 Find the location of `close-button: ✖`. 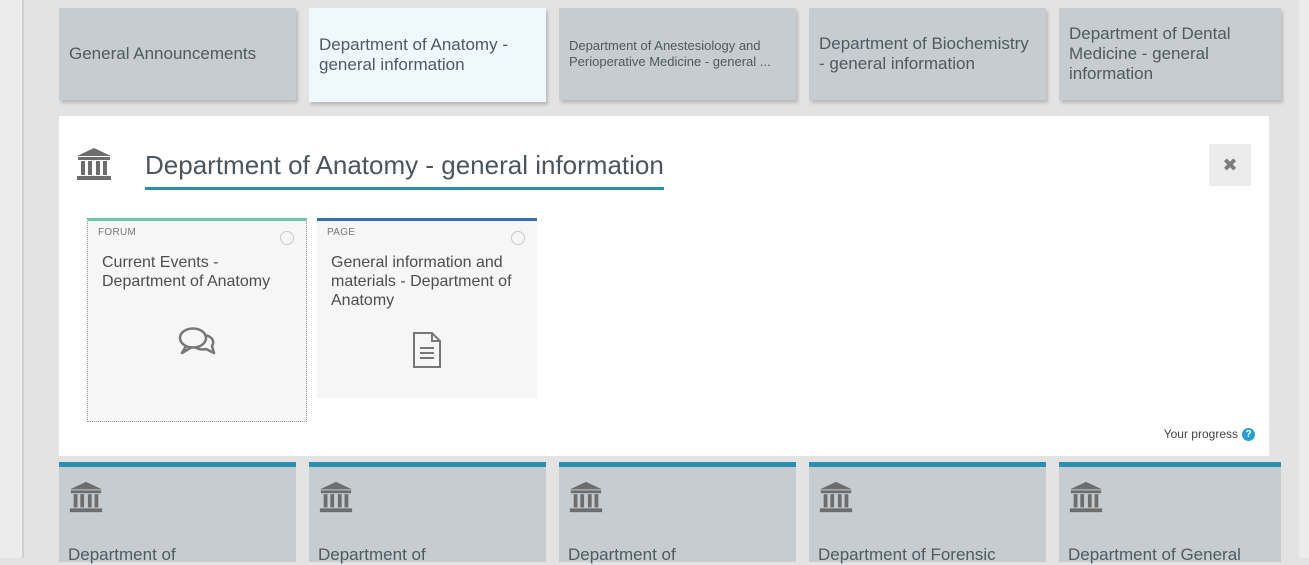

close-button: ✖ is located at coordinates (1230, 165).